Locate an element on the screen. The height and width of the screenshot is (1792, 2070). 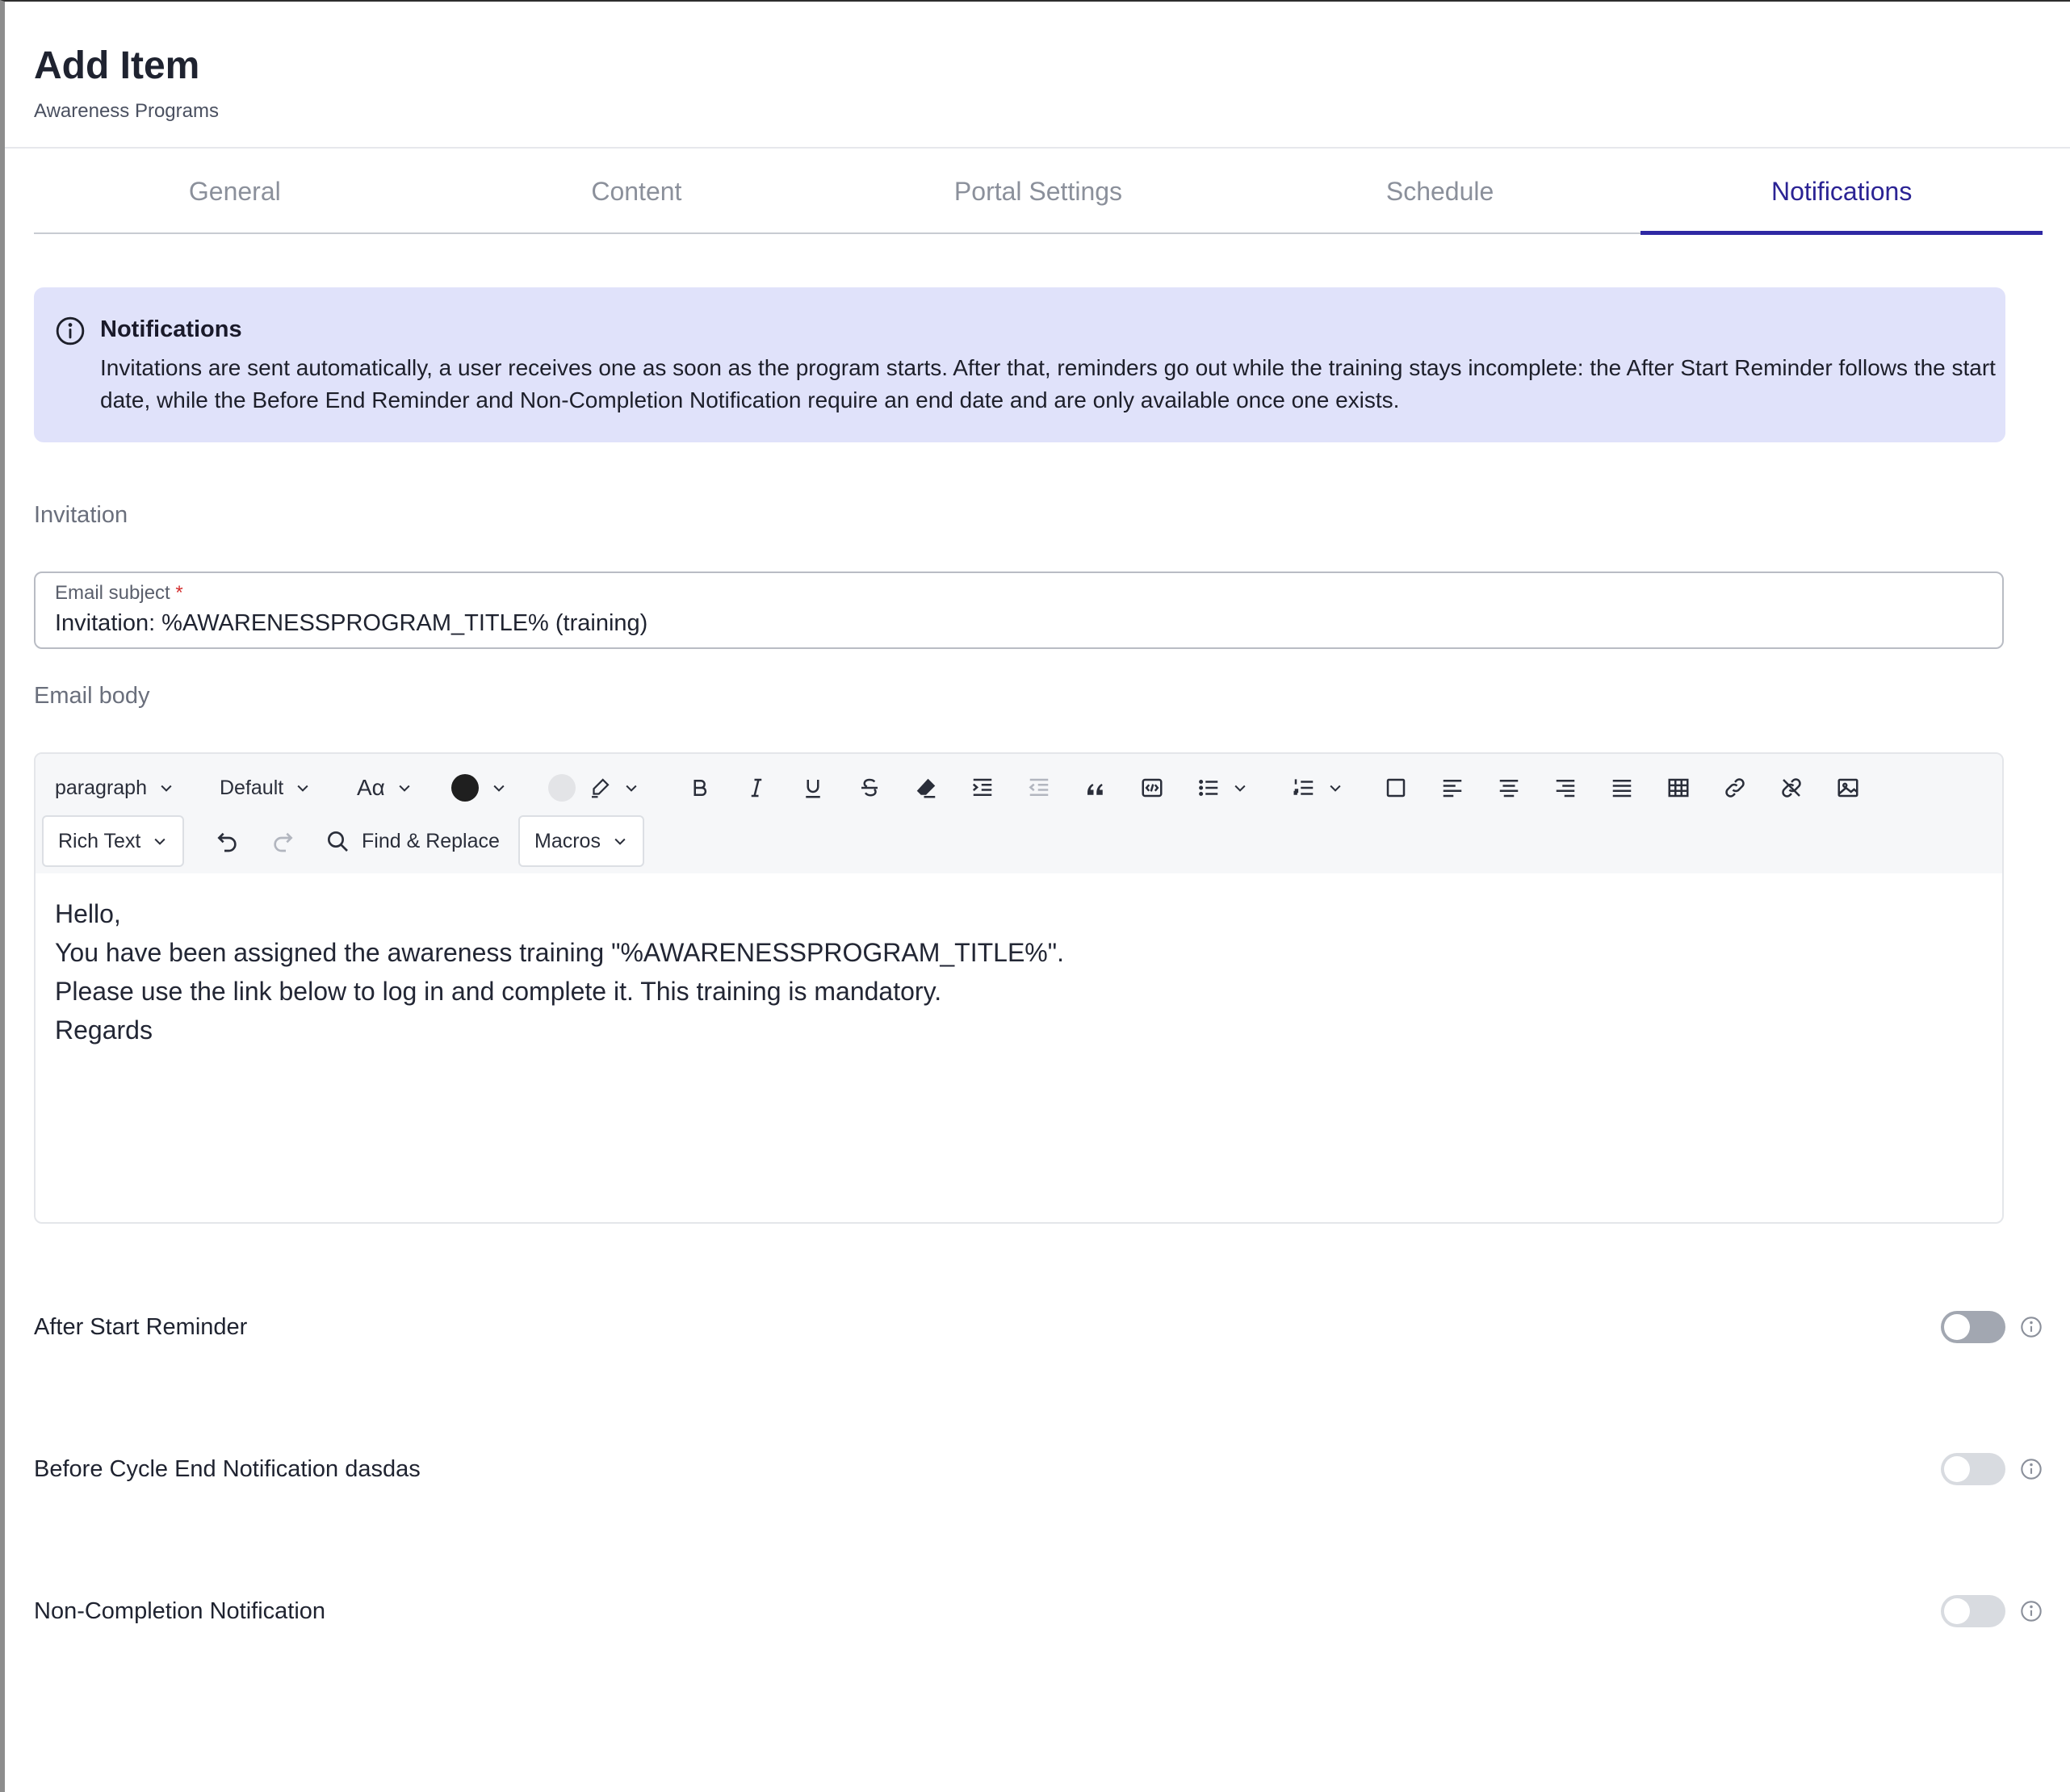
insert-link-button is located at coordinates (1735, 788).